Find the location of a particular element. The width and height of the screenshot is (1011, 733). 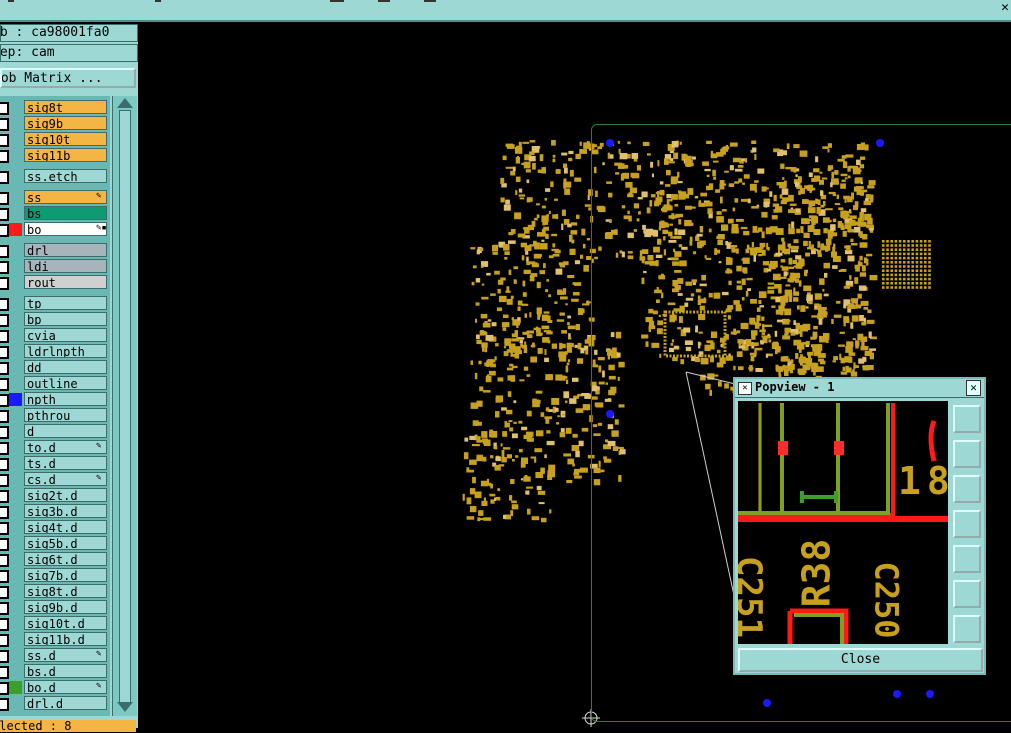

layer-row: d is located at coordinates (55, 431).